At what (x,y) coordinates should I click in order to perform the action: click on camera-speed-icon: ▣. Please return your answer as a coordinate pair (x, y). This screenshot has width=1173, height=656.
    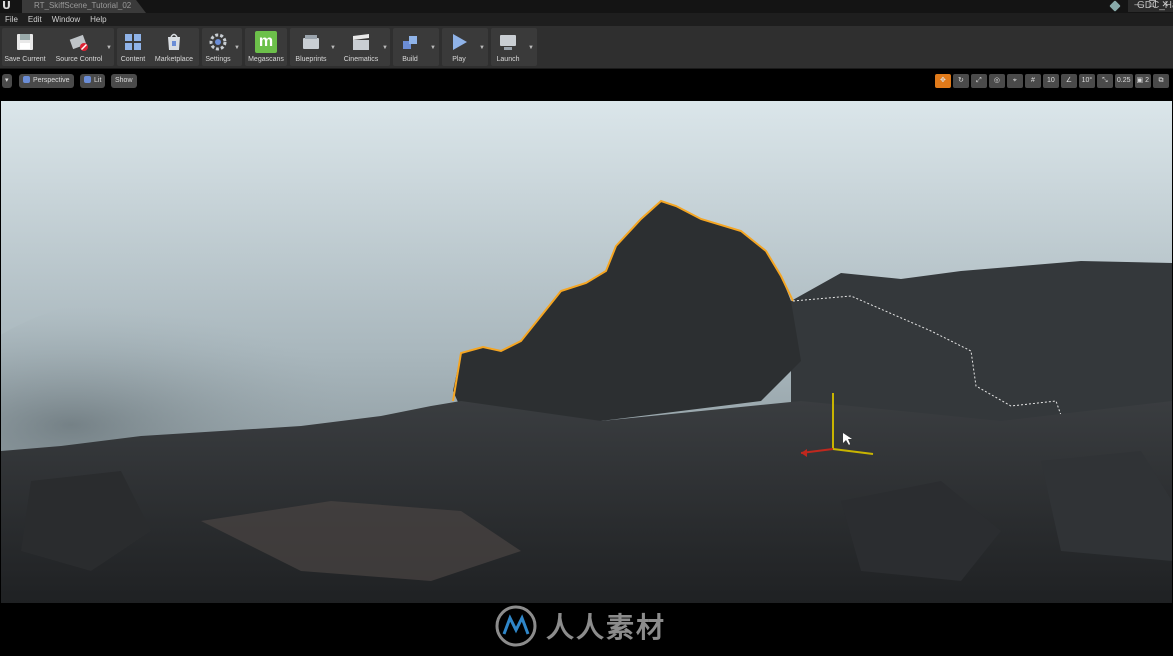
    Looking at the image, I should click on (1141, 80).